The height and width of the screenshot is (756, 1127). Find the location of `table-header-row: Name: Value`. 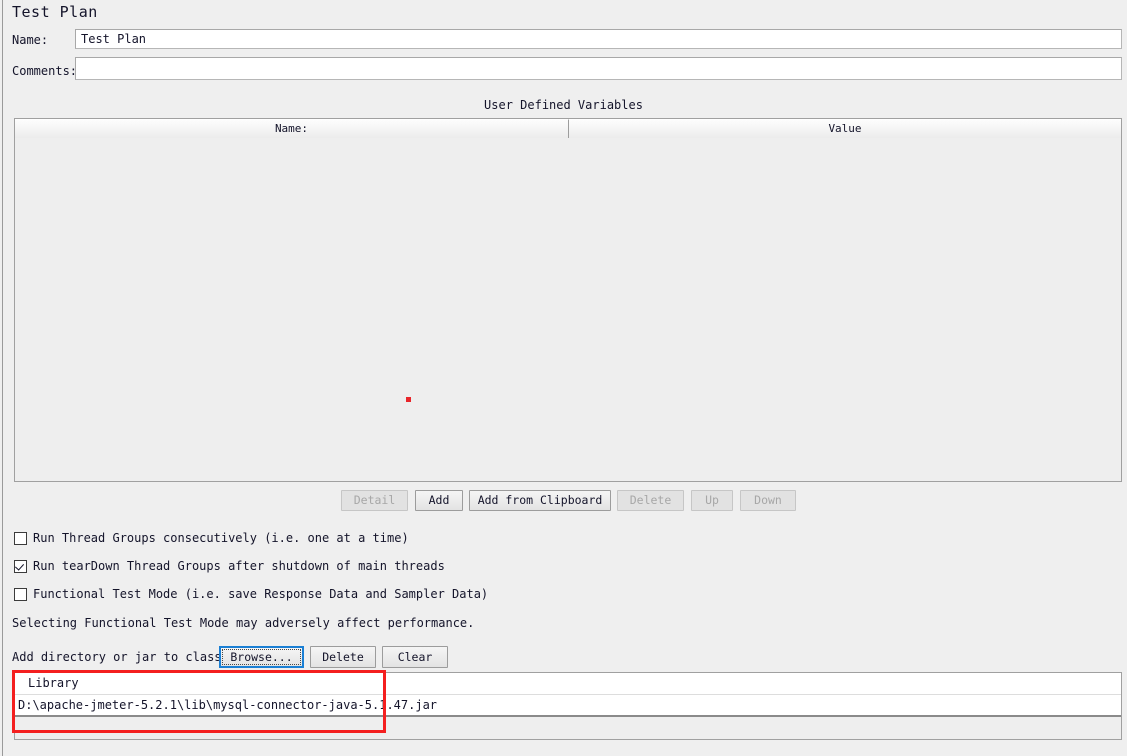

table-header-row: Name: Value is located at coordinates (568, 128).